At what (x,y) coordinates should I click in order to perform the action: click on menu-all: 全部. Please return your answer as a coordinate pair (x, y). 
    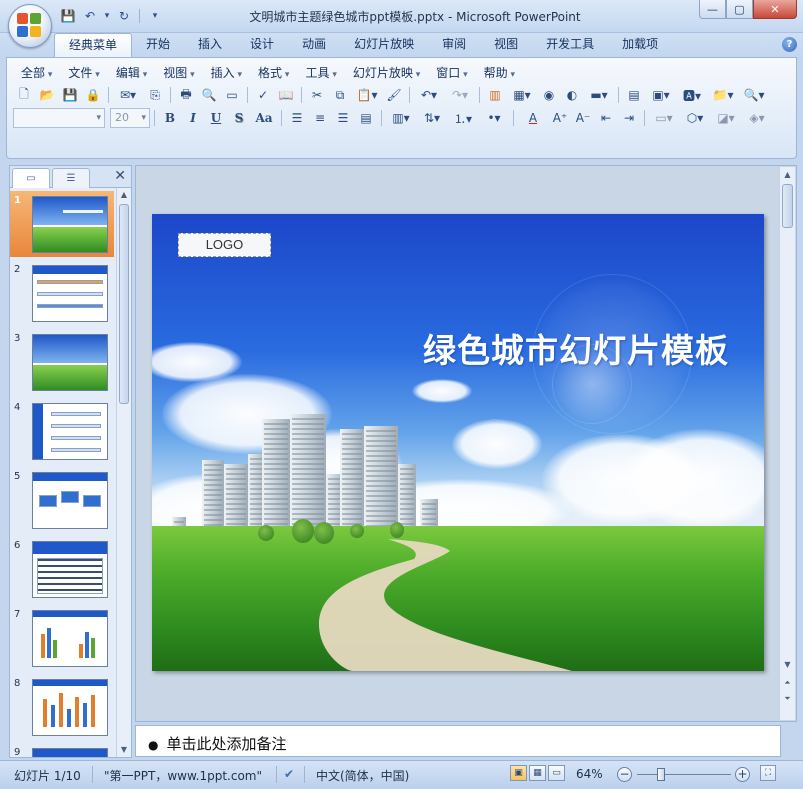
    Looking at the image, I should click on (36, 73).